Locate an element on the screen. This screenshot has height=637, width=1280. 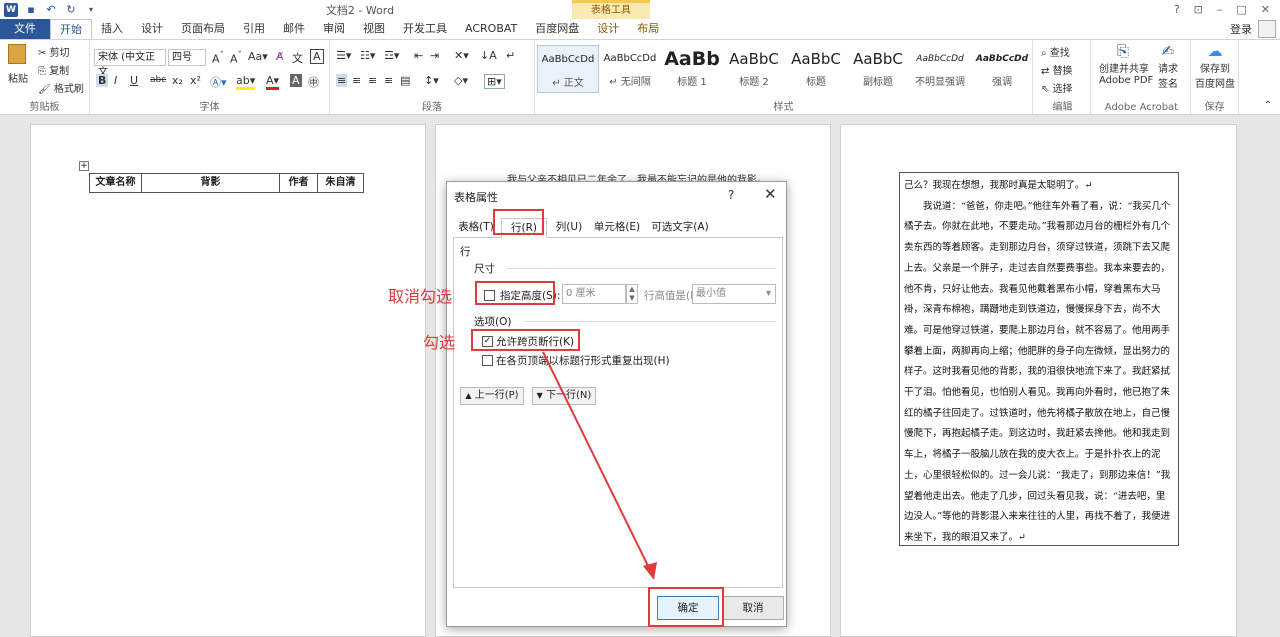
style-no-spacing: AaBbCcDd ↵ 无间隔 is located at coordinates (630, 69).